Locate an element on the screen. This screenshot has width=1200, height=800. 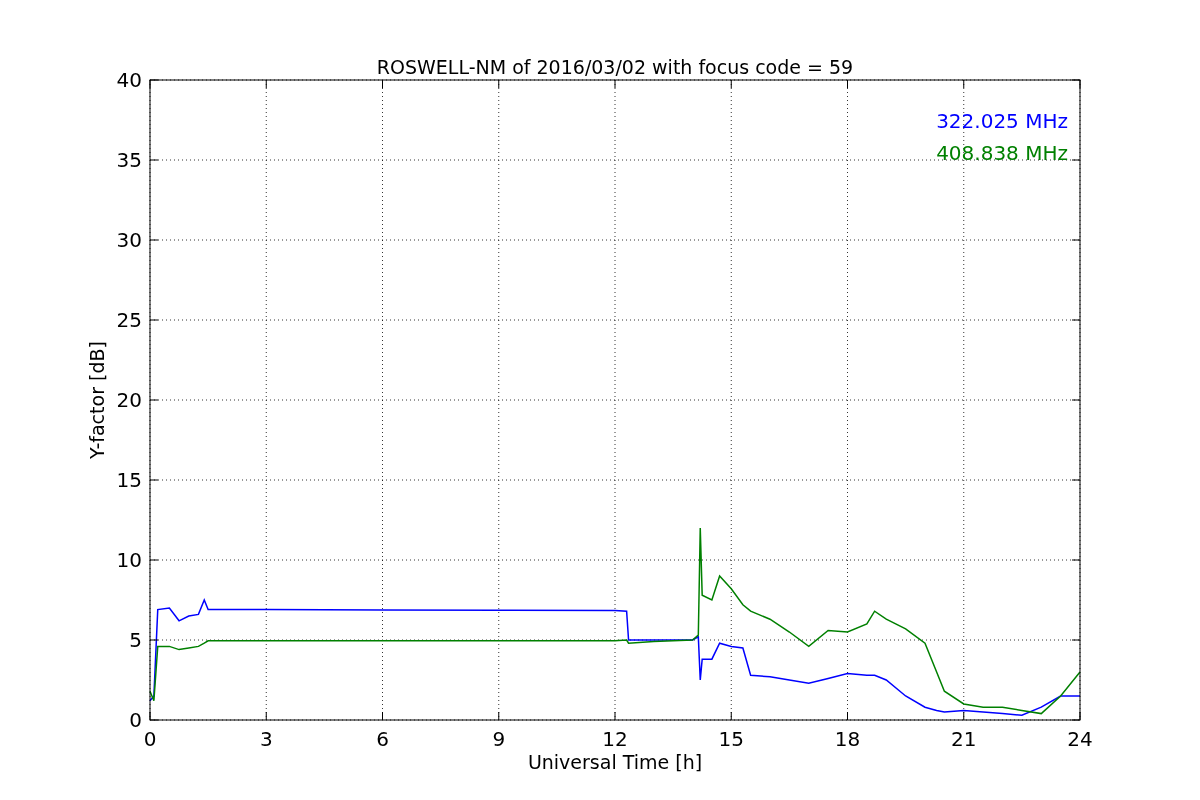
y-axis-label: Y-factor [dB] is located at coordinates (97, 400).